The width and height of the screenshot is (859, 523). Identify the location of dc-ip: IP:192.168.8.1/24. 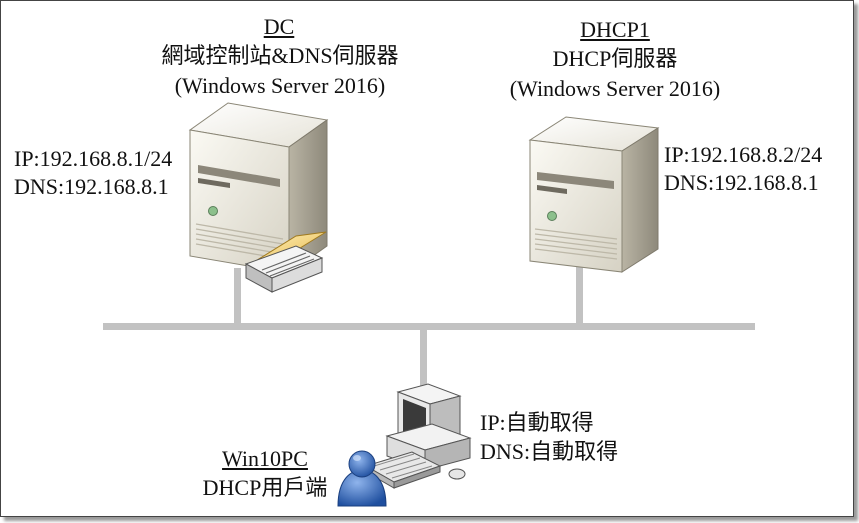
(93, 158).